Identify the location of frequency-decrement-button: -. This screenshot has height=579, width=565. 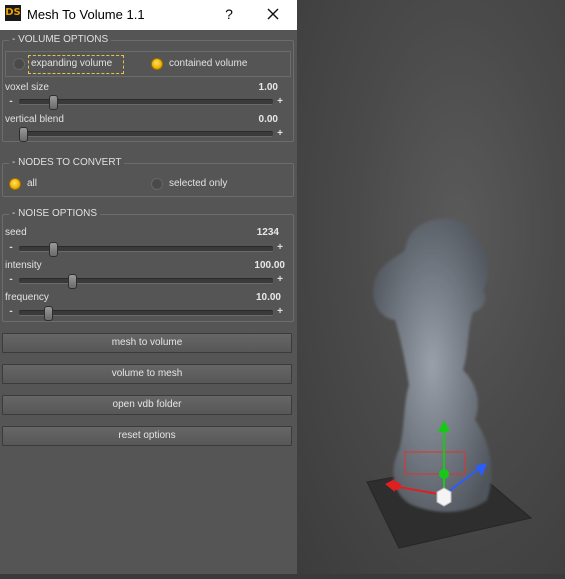
(11, 312).